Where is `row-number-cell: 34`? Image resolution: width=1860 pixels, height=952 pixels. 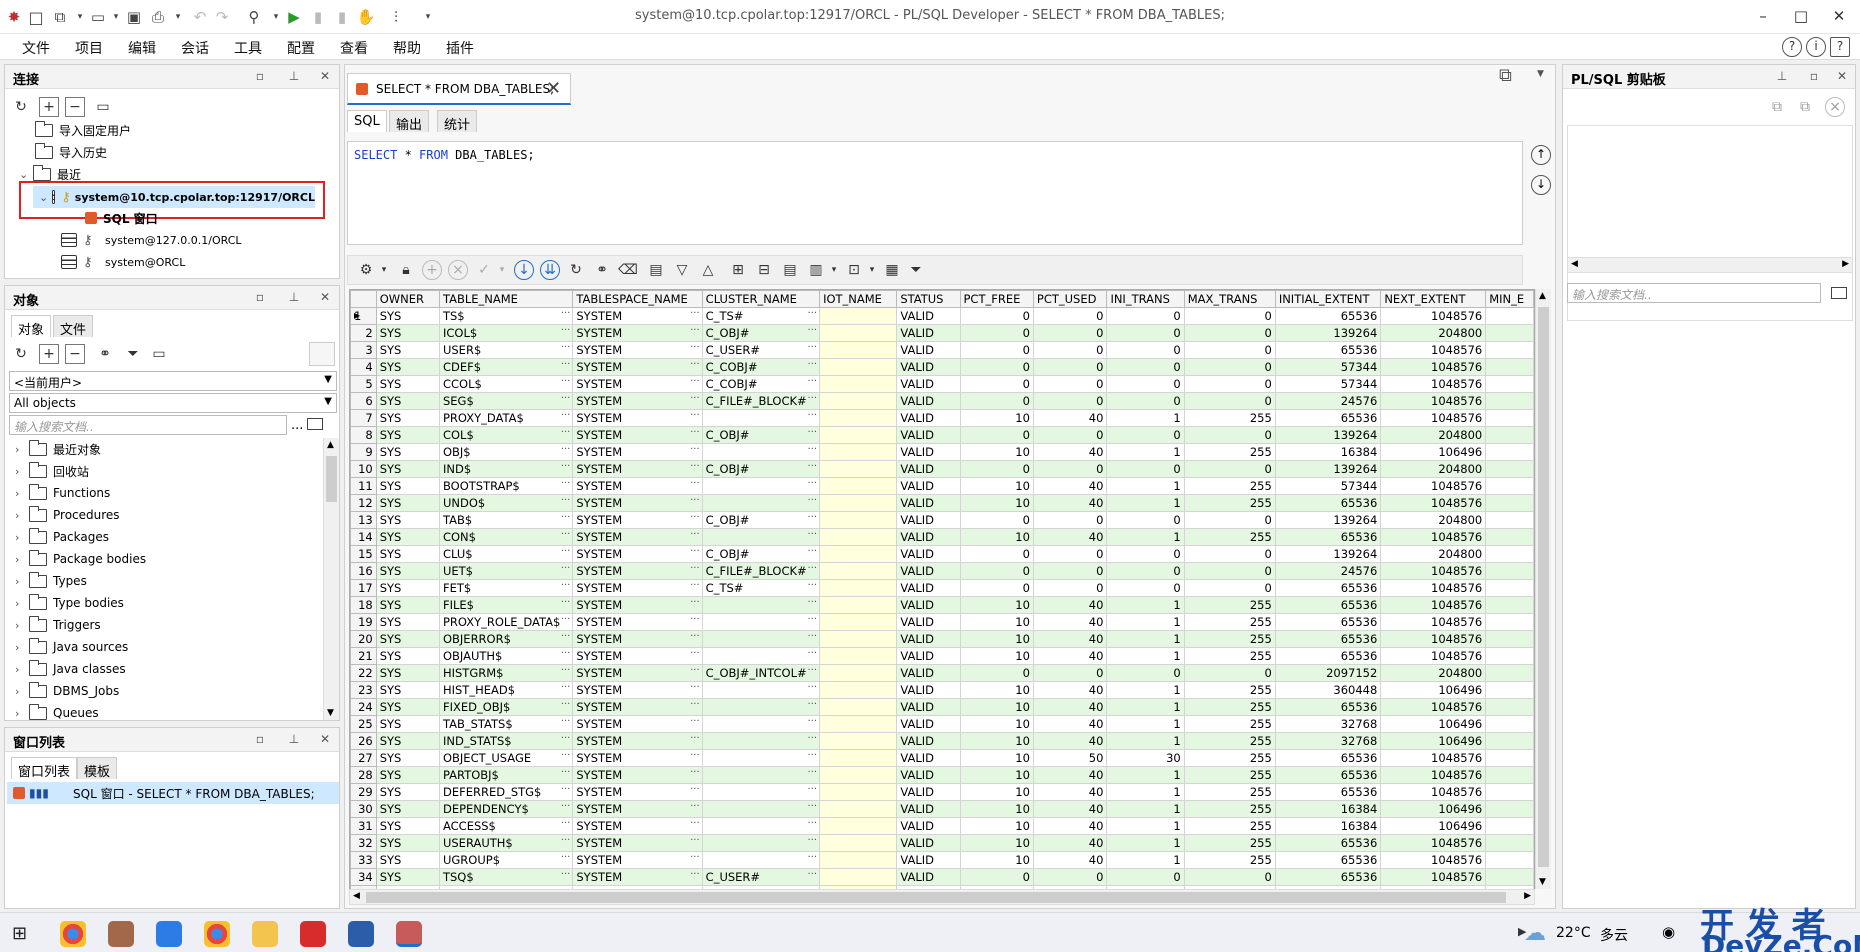
row-number-cell: 34 is located at coordinates (363, 877).